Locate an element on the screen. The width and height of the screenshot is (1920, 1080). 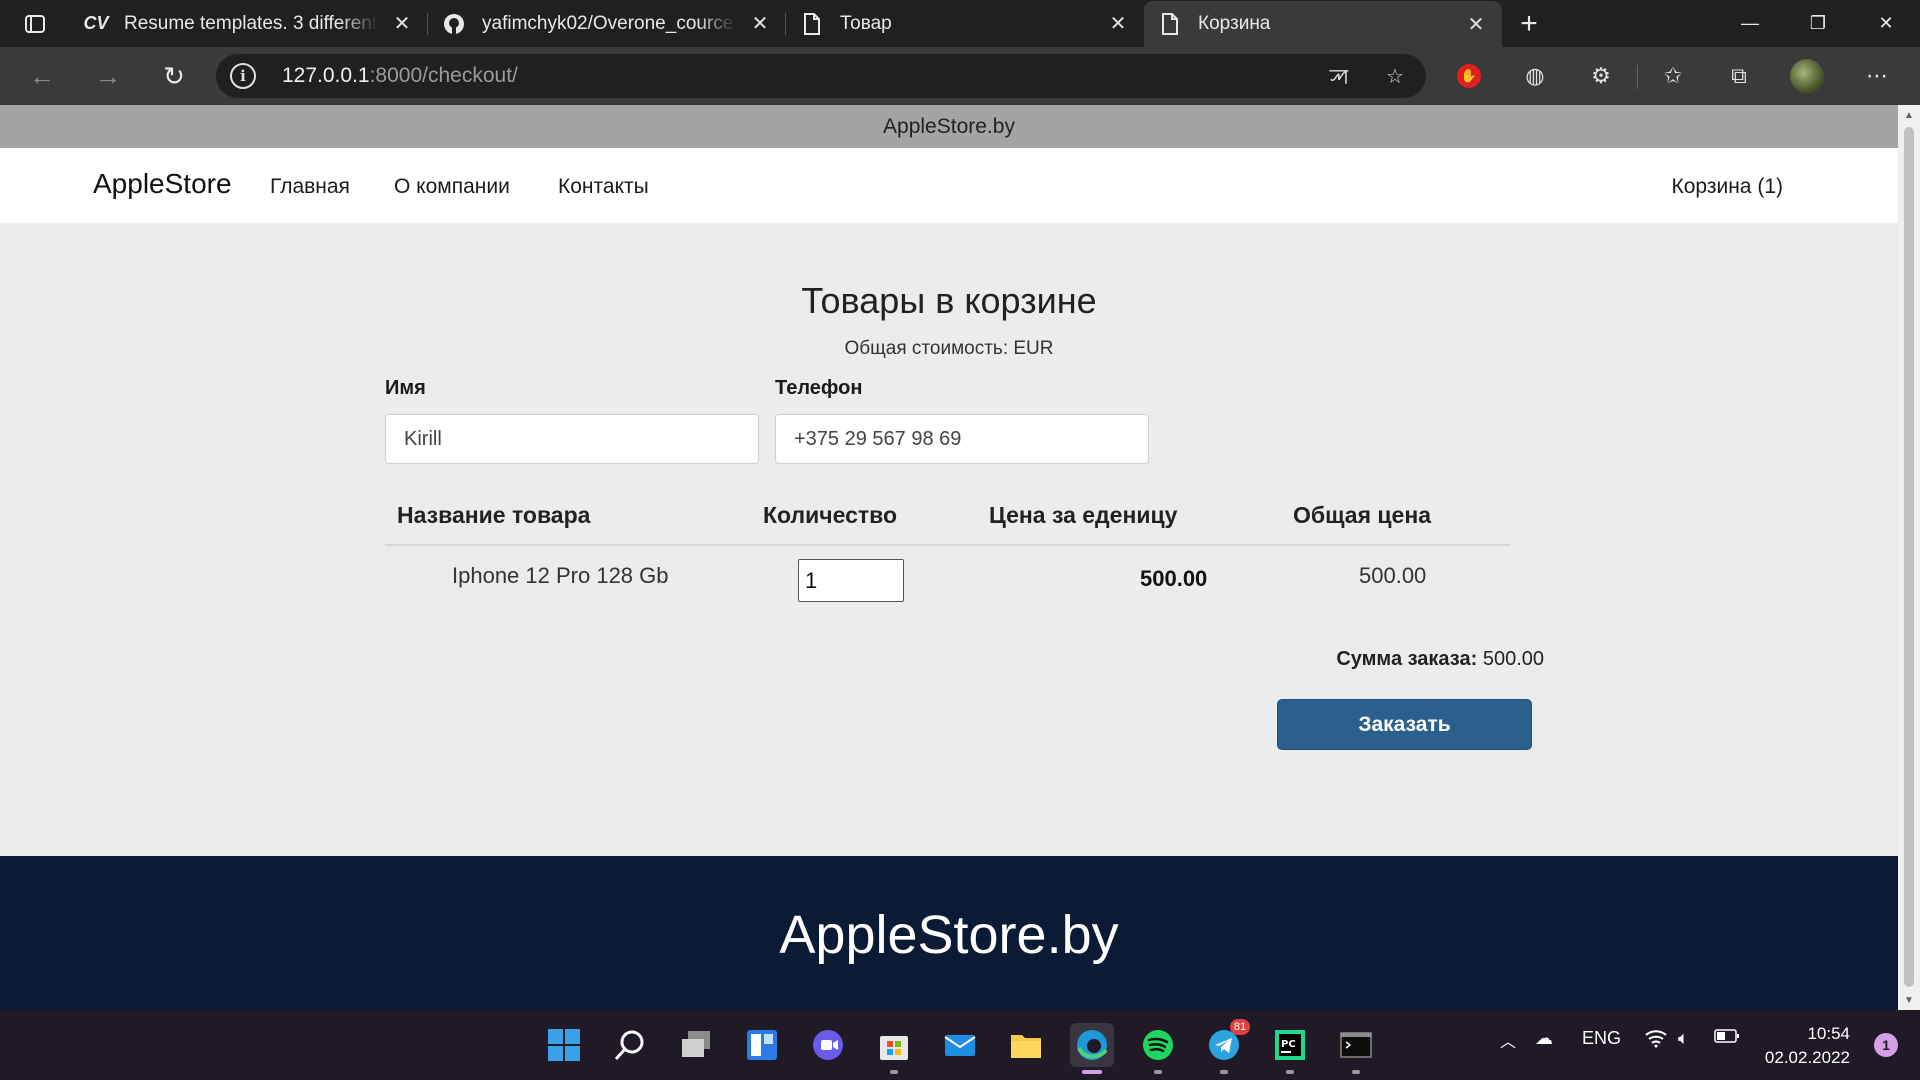
unit-price: 500.00 is located at coordinates (1174, 578).